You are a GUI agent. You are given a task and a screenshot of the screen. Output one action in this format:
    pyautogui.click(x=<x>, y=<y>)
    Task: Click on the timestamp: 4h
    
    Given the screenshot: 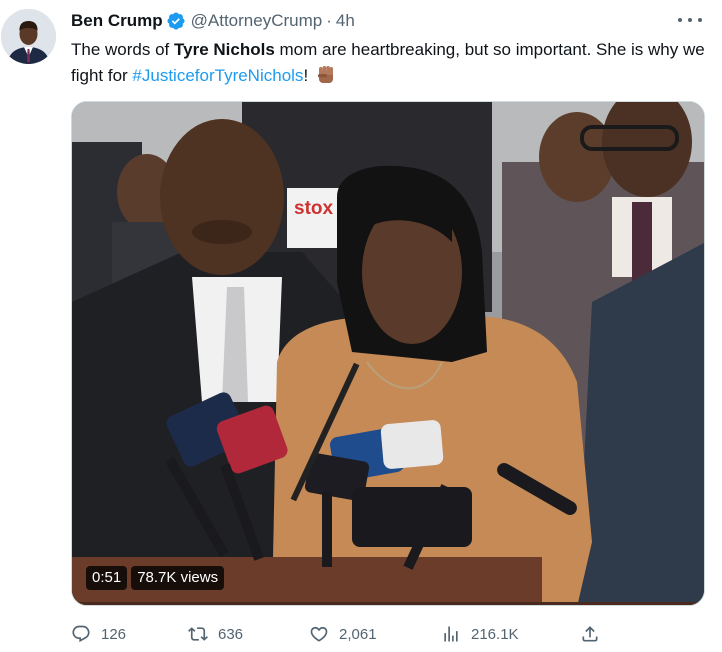 What is the action you would take?
    pyautogui.click(x=345, y=21)
    